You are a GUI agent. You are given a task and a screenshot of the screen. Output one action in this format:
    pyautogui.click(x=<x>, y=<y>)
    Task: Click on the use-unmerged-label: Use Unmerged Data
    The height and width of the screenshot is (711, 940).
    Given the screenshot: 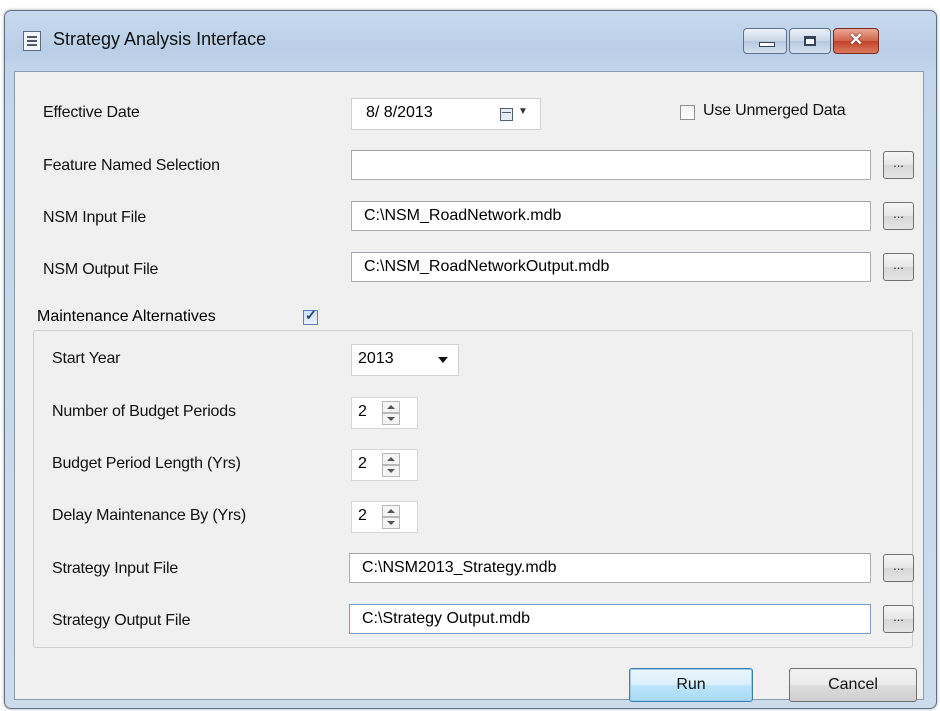 What is the action you would take?
    pyautogui.click(x=774, y=111)
    